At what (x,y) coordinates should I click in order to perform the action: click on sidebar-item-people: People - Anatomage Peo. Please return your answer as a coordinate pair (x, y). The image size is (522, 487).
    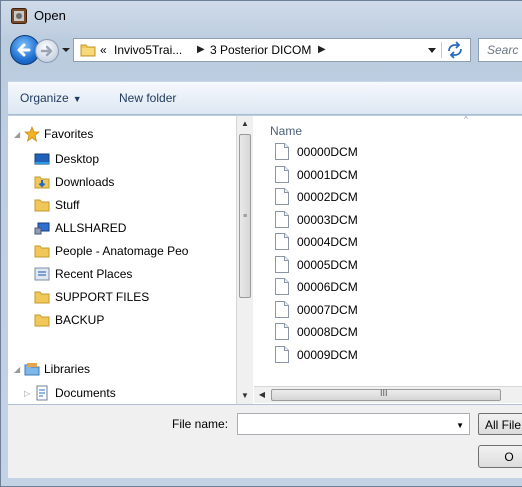
    Looking at the image, I should click on (121, 251).